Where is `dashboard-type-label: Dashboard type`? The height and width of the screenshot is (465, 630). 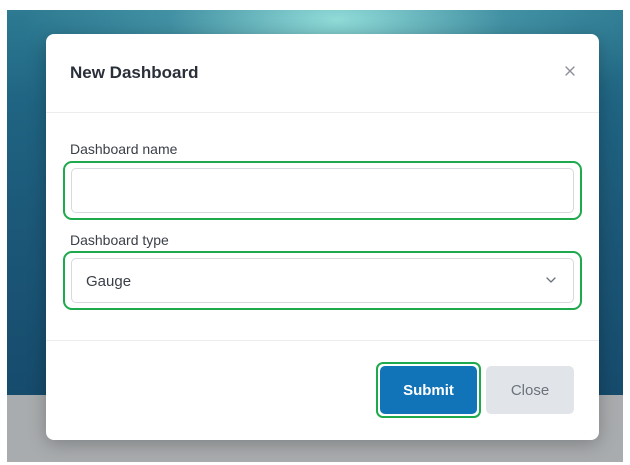 dashboard-type-label: Dashboard type is located at coordinates (119, 240).